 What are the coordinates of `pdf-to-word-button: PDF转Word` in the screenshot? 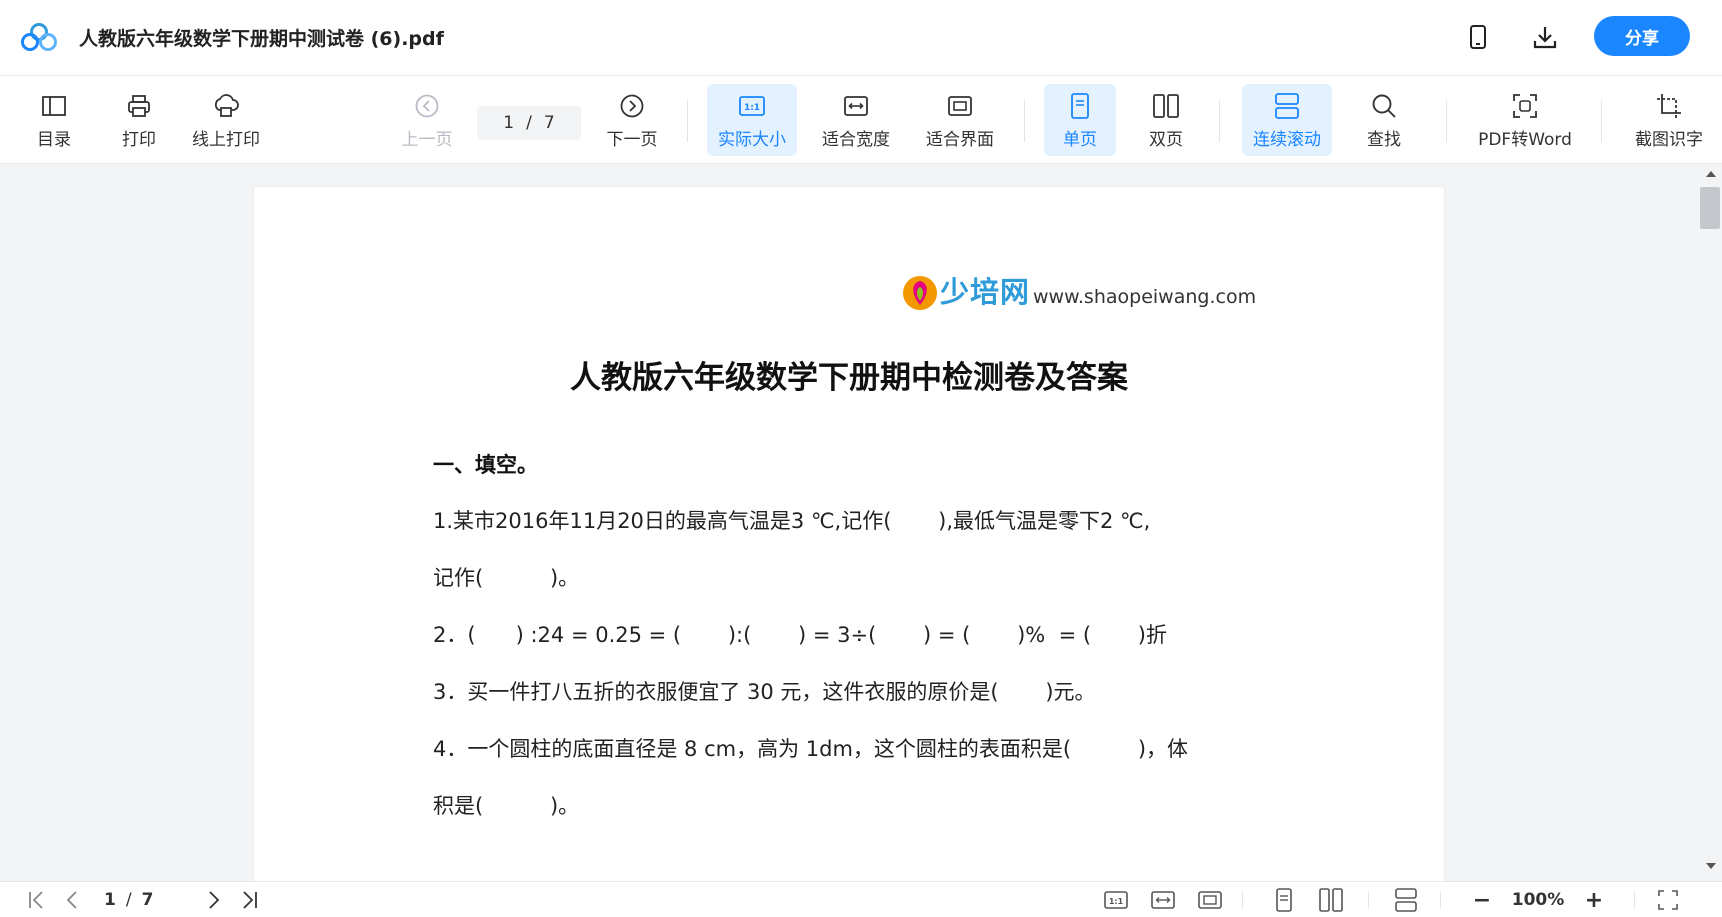 It's located at (1525, 120).